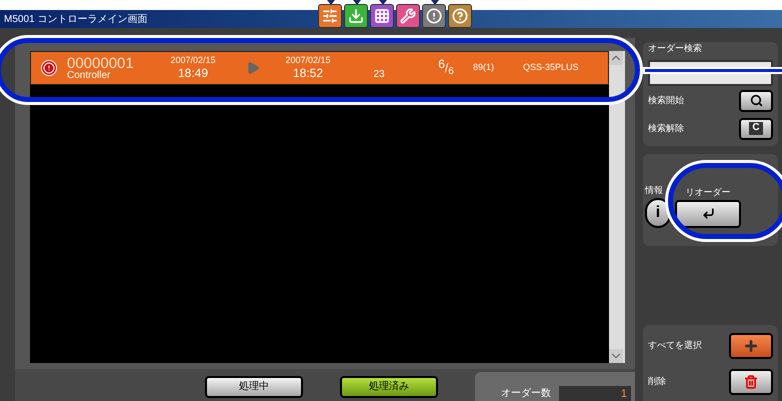 This screenshot has width=782, height=401. I want to click on info-label: 情報, so click(654, 190).